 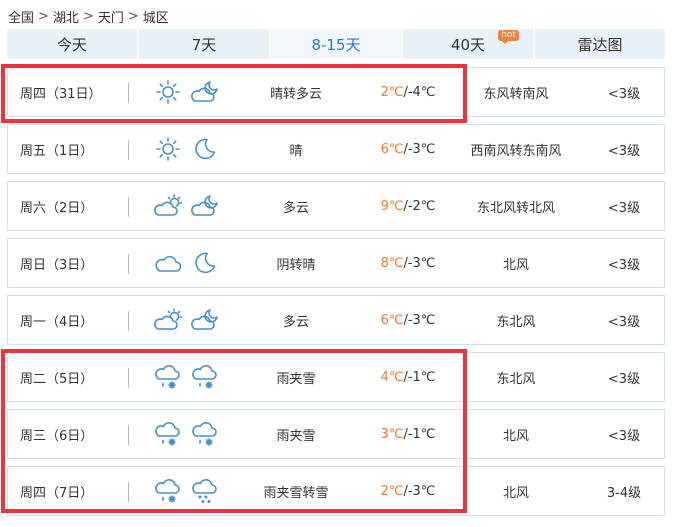 I want to click on low-temperature: -4℃, so click(x=421, y=92).